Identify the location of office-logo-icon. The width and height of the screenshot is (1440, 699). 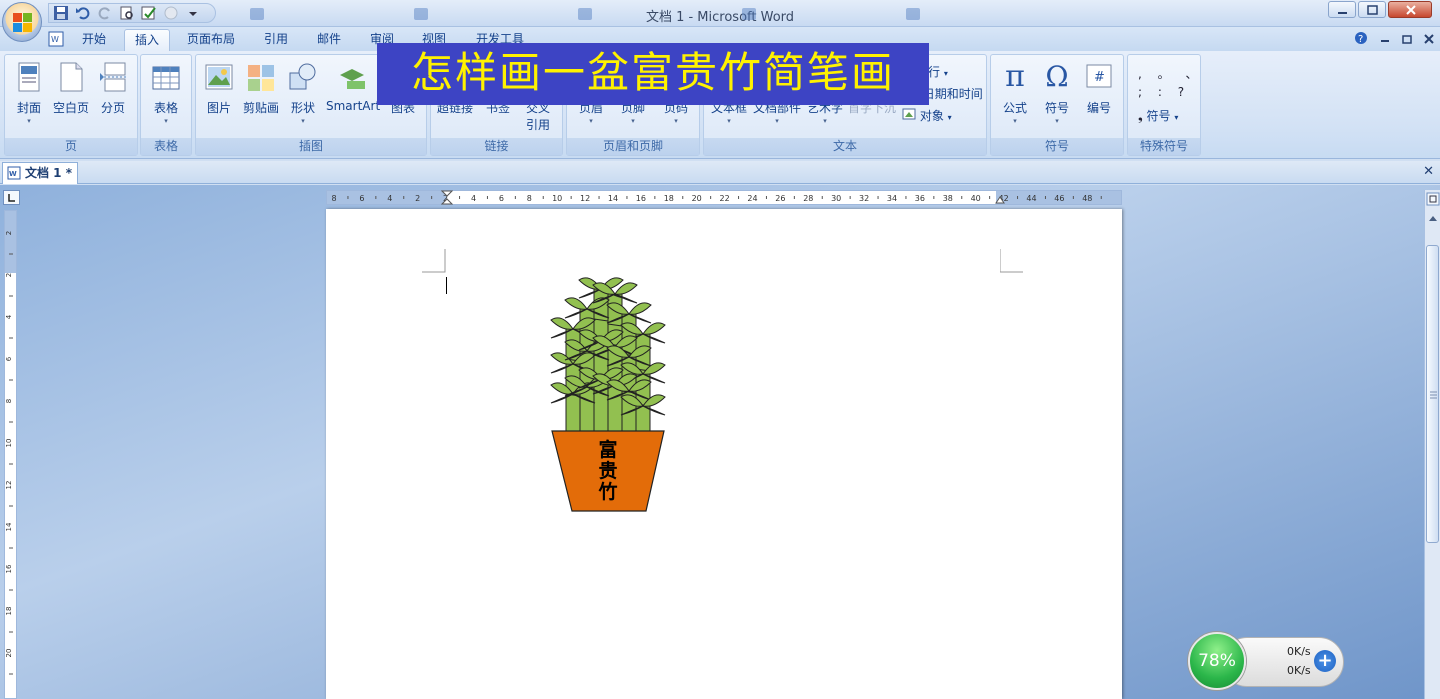
(23, 23).